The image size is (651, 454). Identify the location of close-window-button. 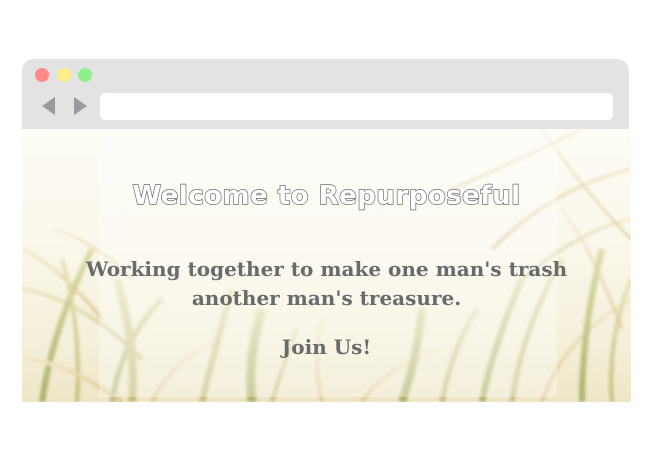
(42, 75).